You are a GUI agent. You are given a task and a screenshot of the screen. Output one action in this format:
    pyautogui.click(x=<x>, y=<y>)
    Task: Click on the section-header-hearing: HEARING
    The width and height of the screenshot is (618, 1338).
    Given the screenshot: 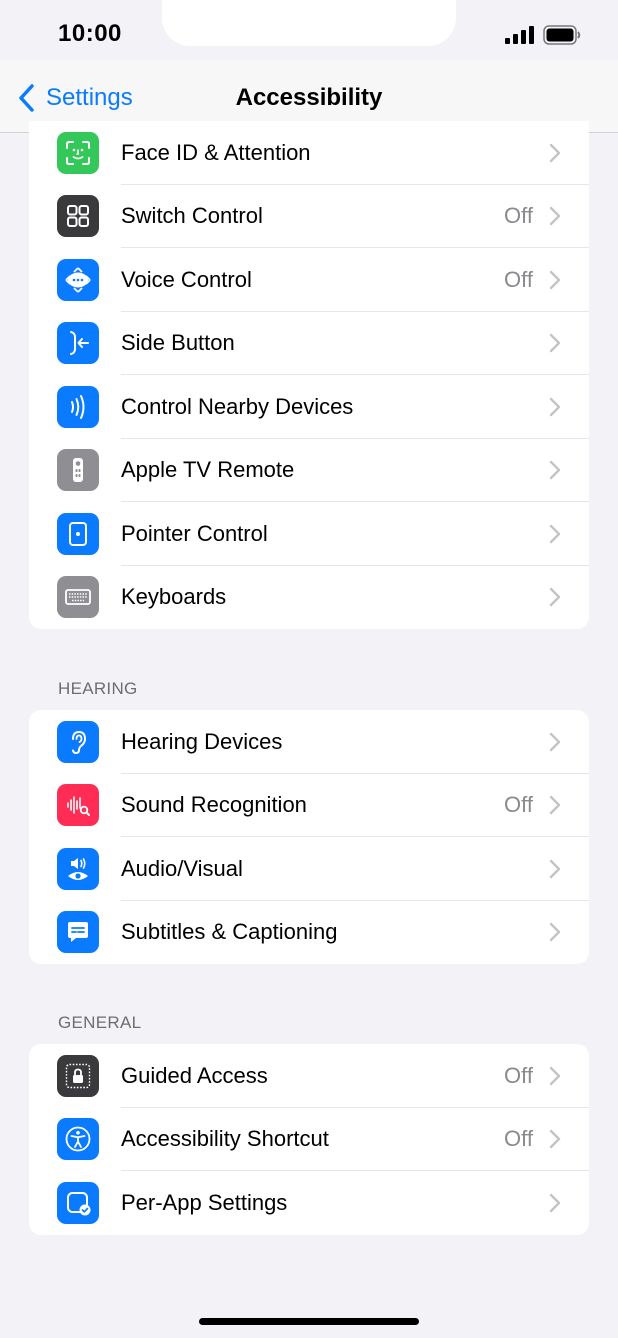 What is the action you would take?
    pyautogui.click(x=98, y=688)
    